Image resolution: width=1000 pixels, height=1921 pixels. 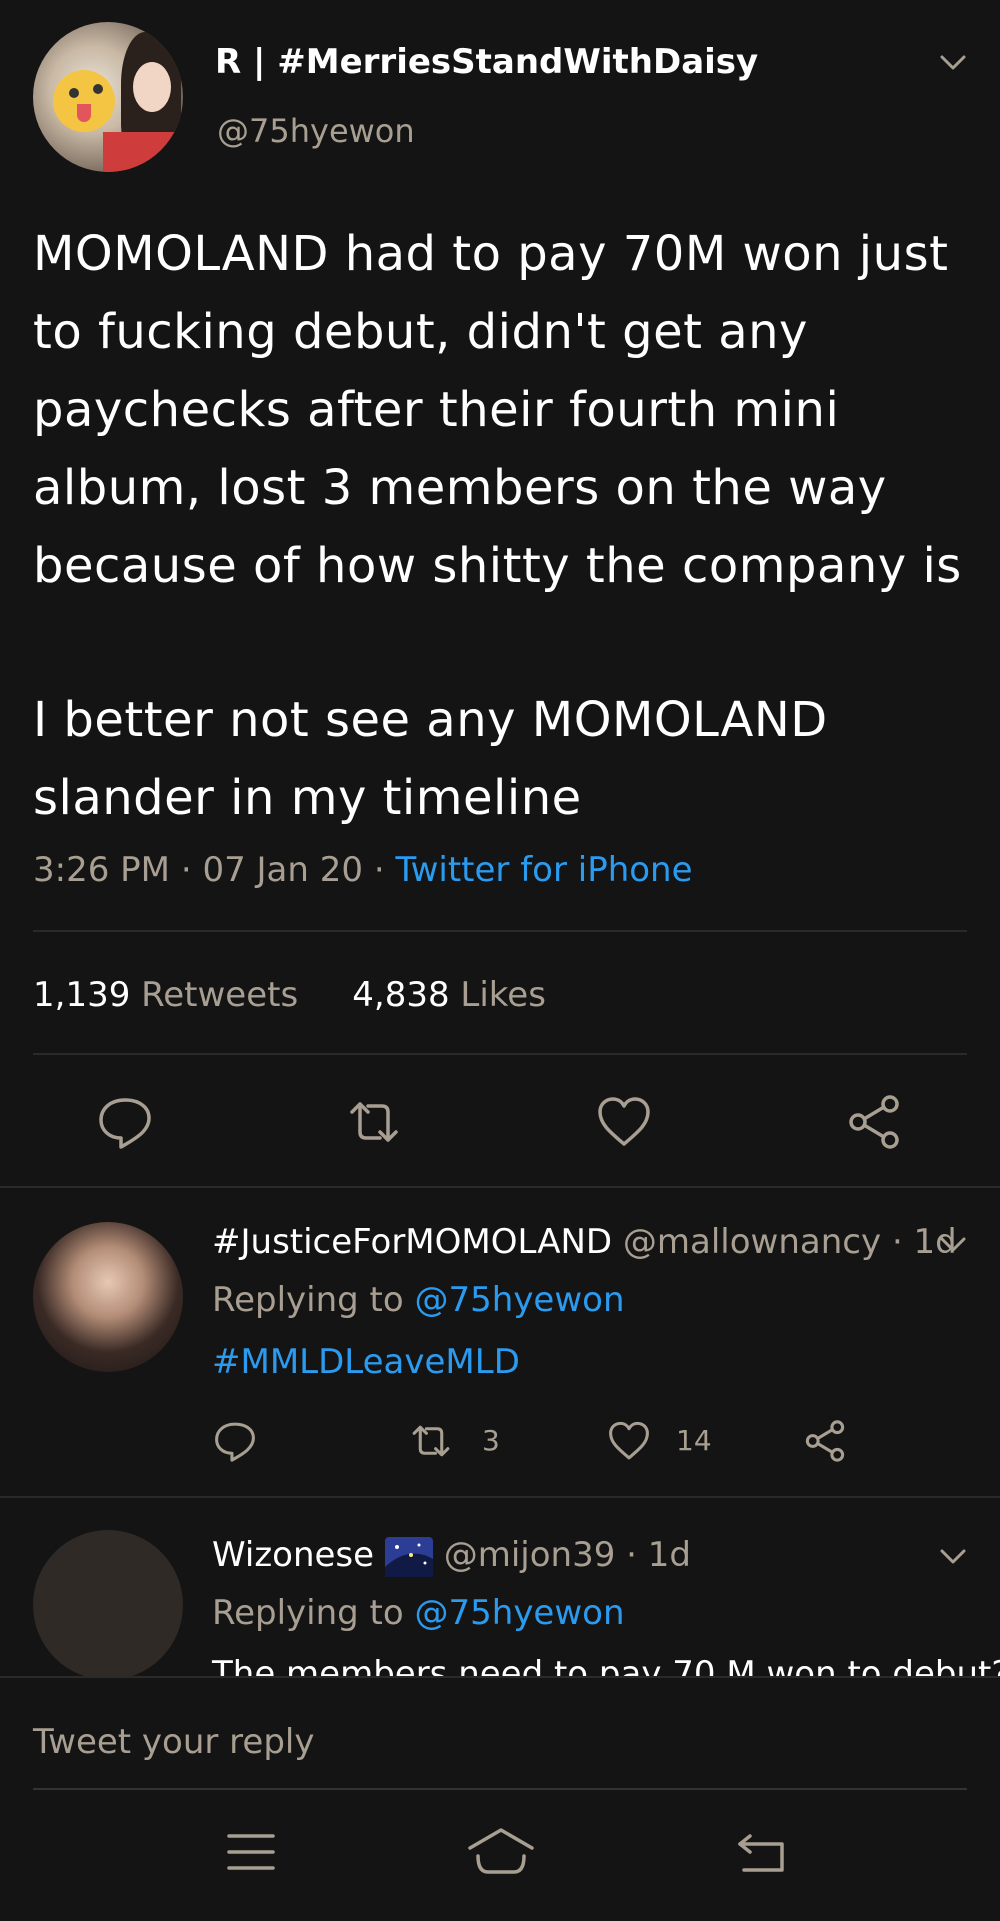 What do you see at coordinates (694, 1440) in the screenshot?
I see `reply-like-count: 14` at bounding box center [694, 1440].